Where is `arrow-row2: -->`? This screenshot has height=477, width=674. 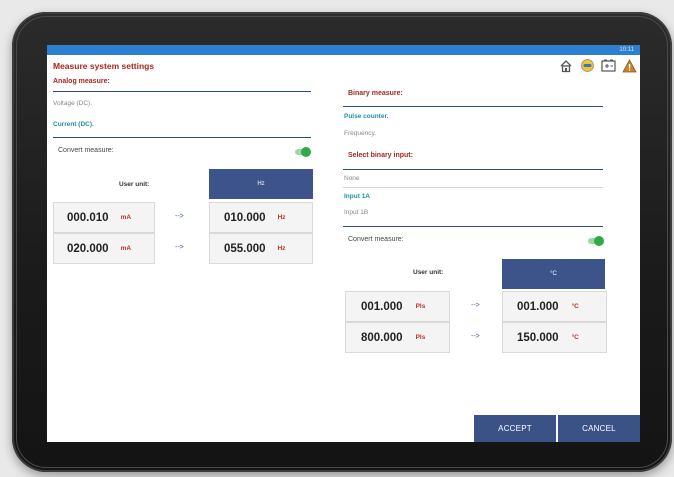
arrow-row2: --> is located at coordinates (179, 247).